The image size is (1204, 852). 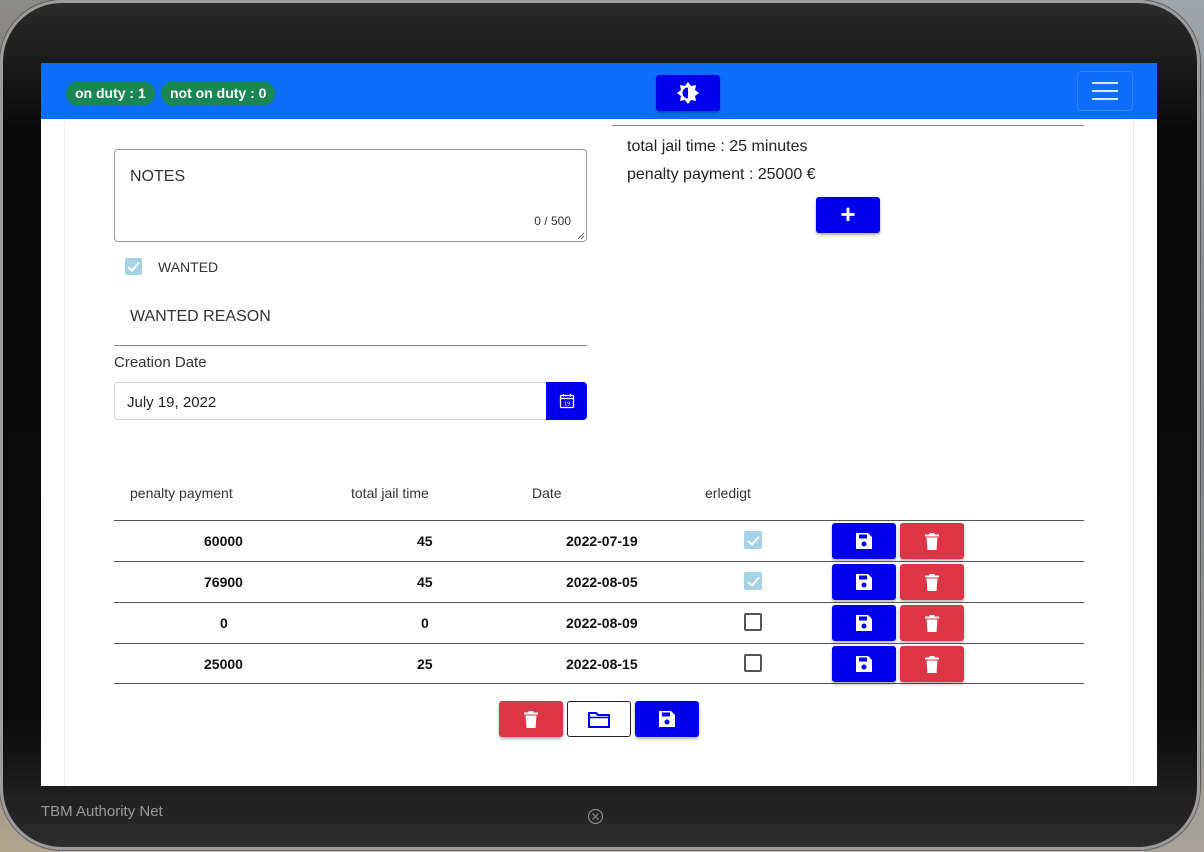 What do you see at coordinates (848, 125) in the screenshot?
I see `summary-top-divider` at bounding box center [848, 125].